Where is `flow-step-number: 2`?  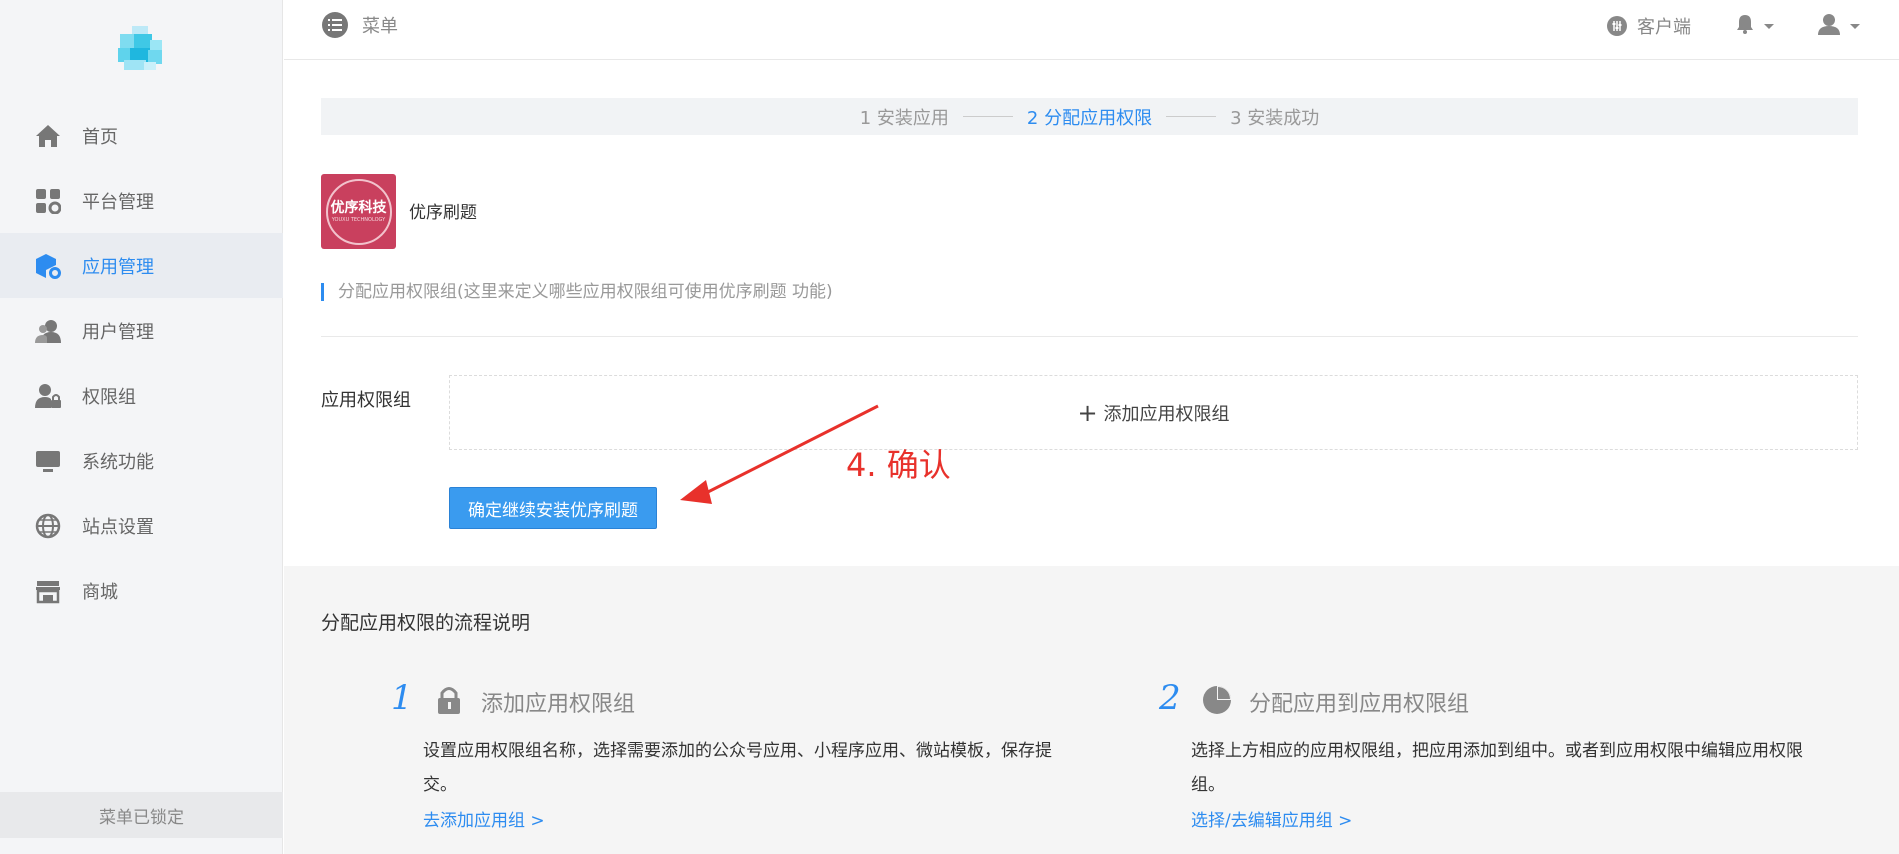 flow-step-number: 2 is located at coordinates (1170, 698).